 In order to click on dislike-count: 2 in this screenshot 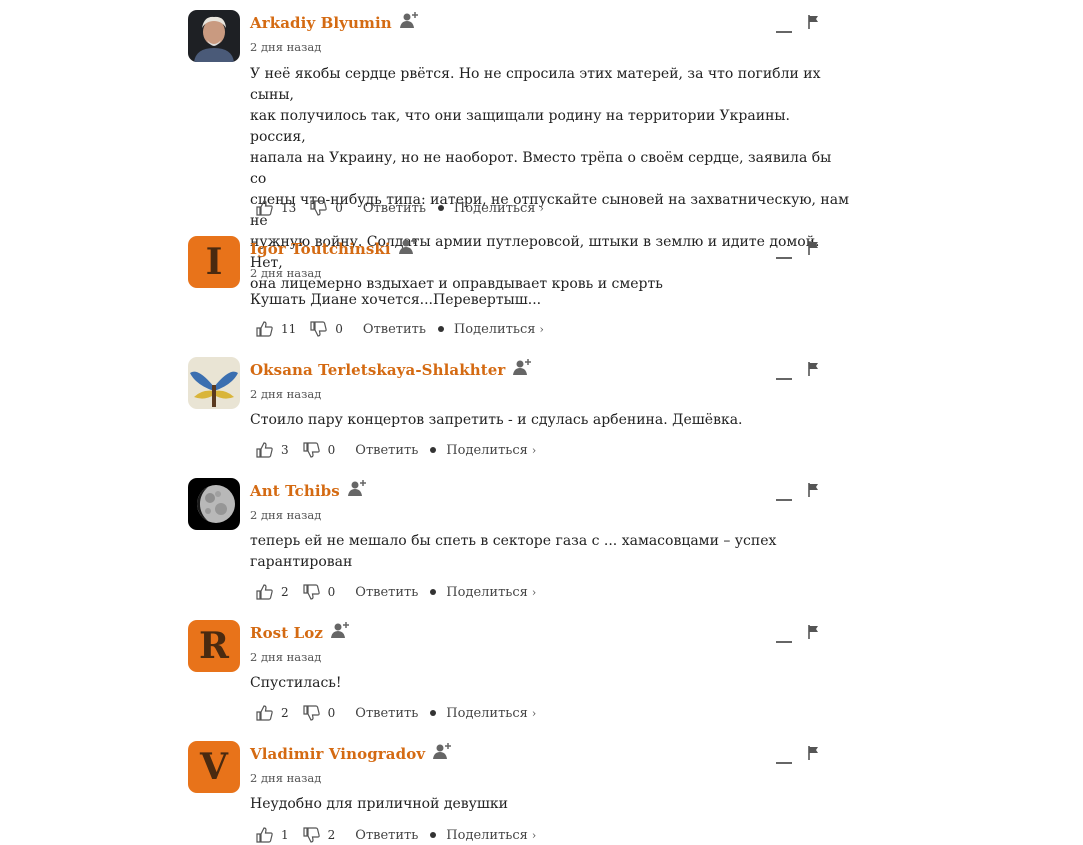, I will do `click(331, 835)`.